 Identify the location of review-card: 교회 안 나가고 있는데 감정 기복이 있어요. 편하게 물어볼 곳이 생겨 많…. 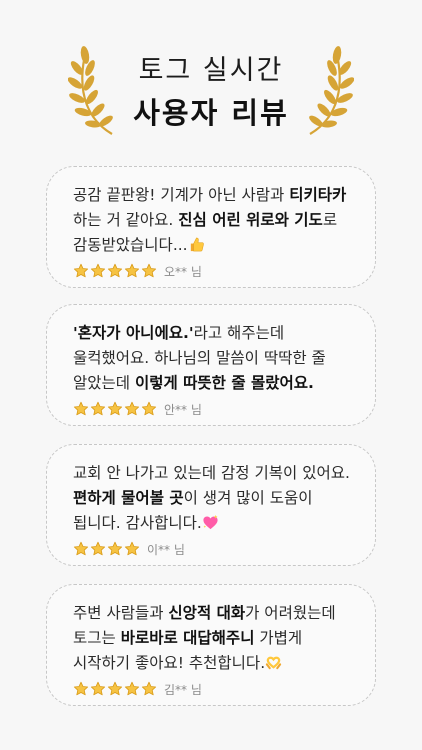
(211, 505).